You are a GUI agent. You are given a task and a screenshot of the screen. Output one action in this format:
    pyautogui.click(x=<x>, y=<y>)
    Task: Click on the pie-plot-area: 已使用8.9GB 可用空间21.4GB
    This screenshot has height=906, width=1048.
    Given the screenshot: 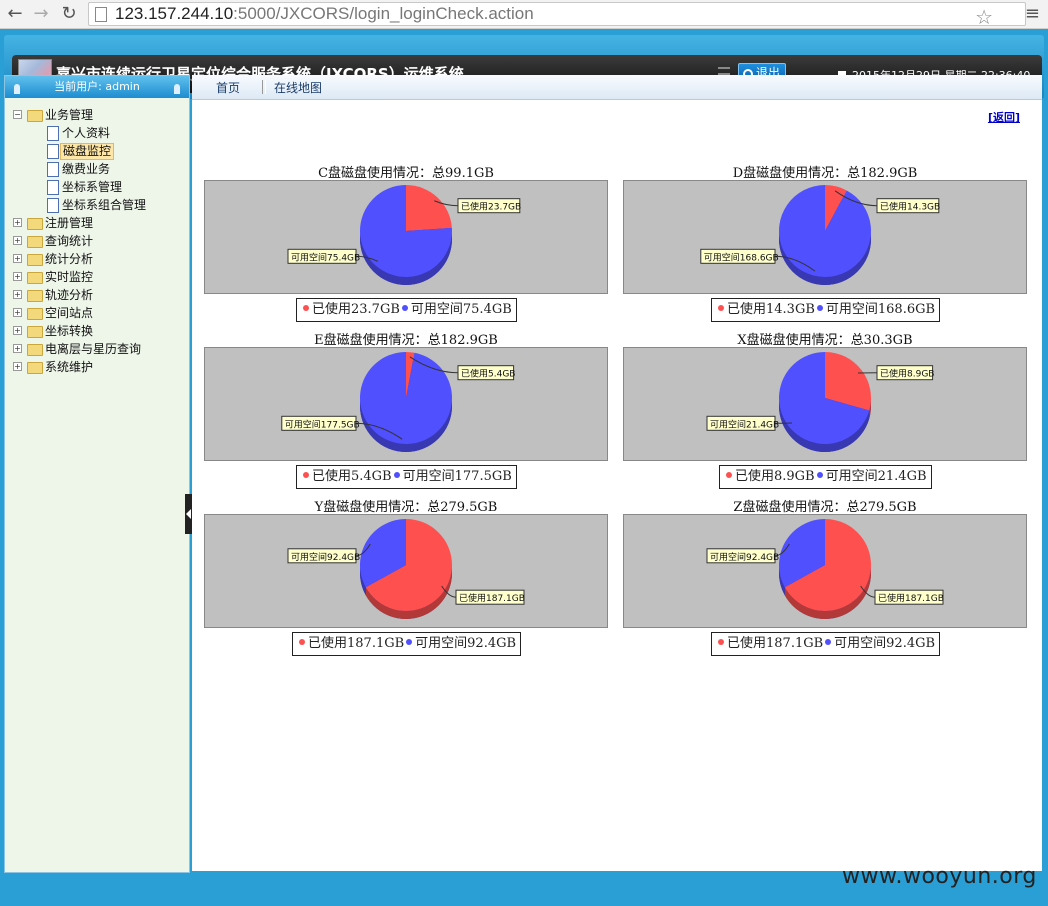 What is the action you would take?
    pyautogui.click(x=825, y=404)
    